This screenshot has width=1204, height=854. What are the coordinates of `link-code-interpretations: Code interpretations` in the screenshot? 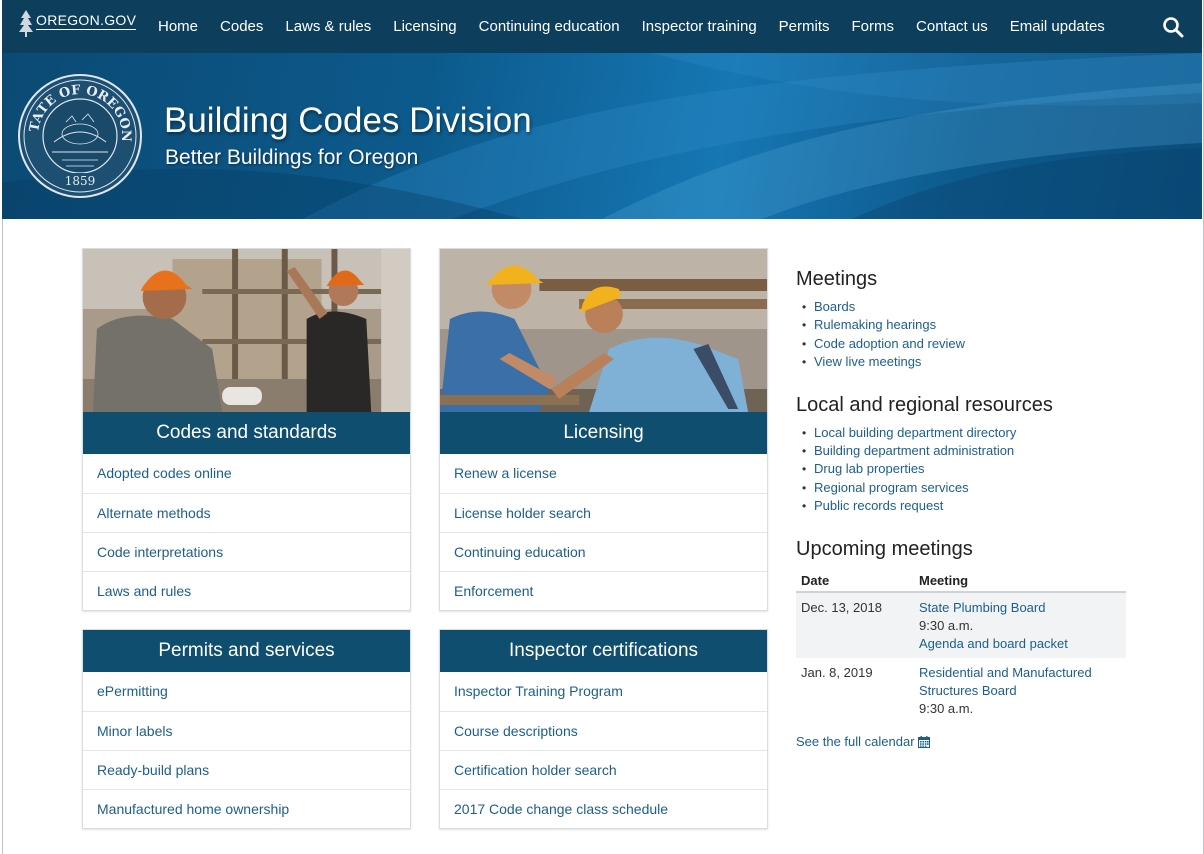 It's located at (246, 551).